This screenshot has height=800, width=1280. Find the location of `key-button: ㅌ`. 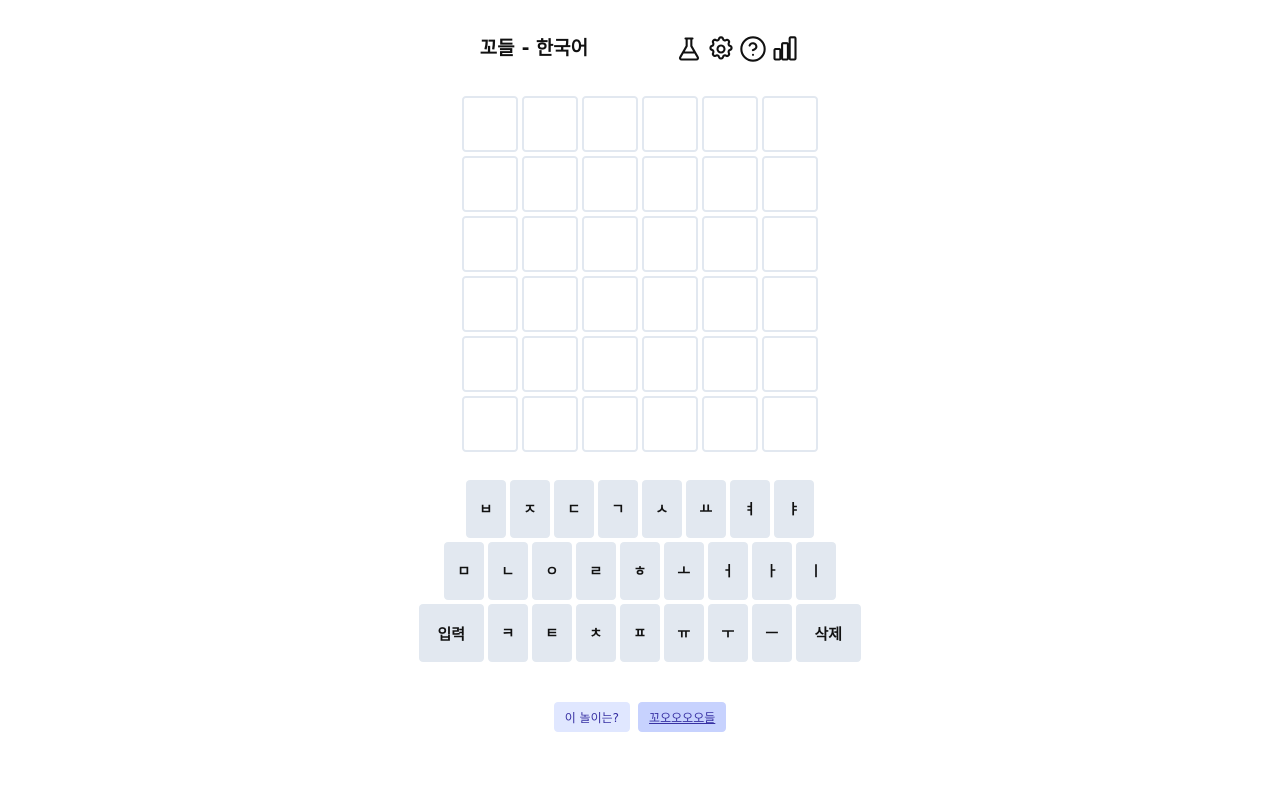

key-button: ㅌ is located at coordinates (552, 633).